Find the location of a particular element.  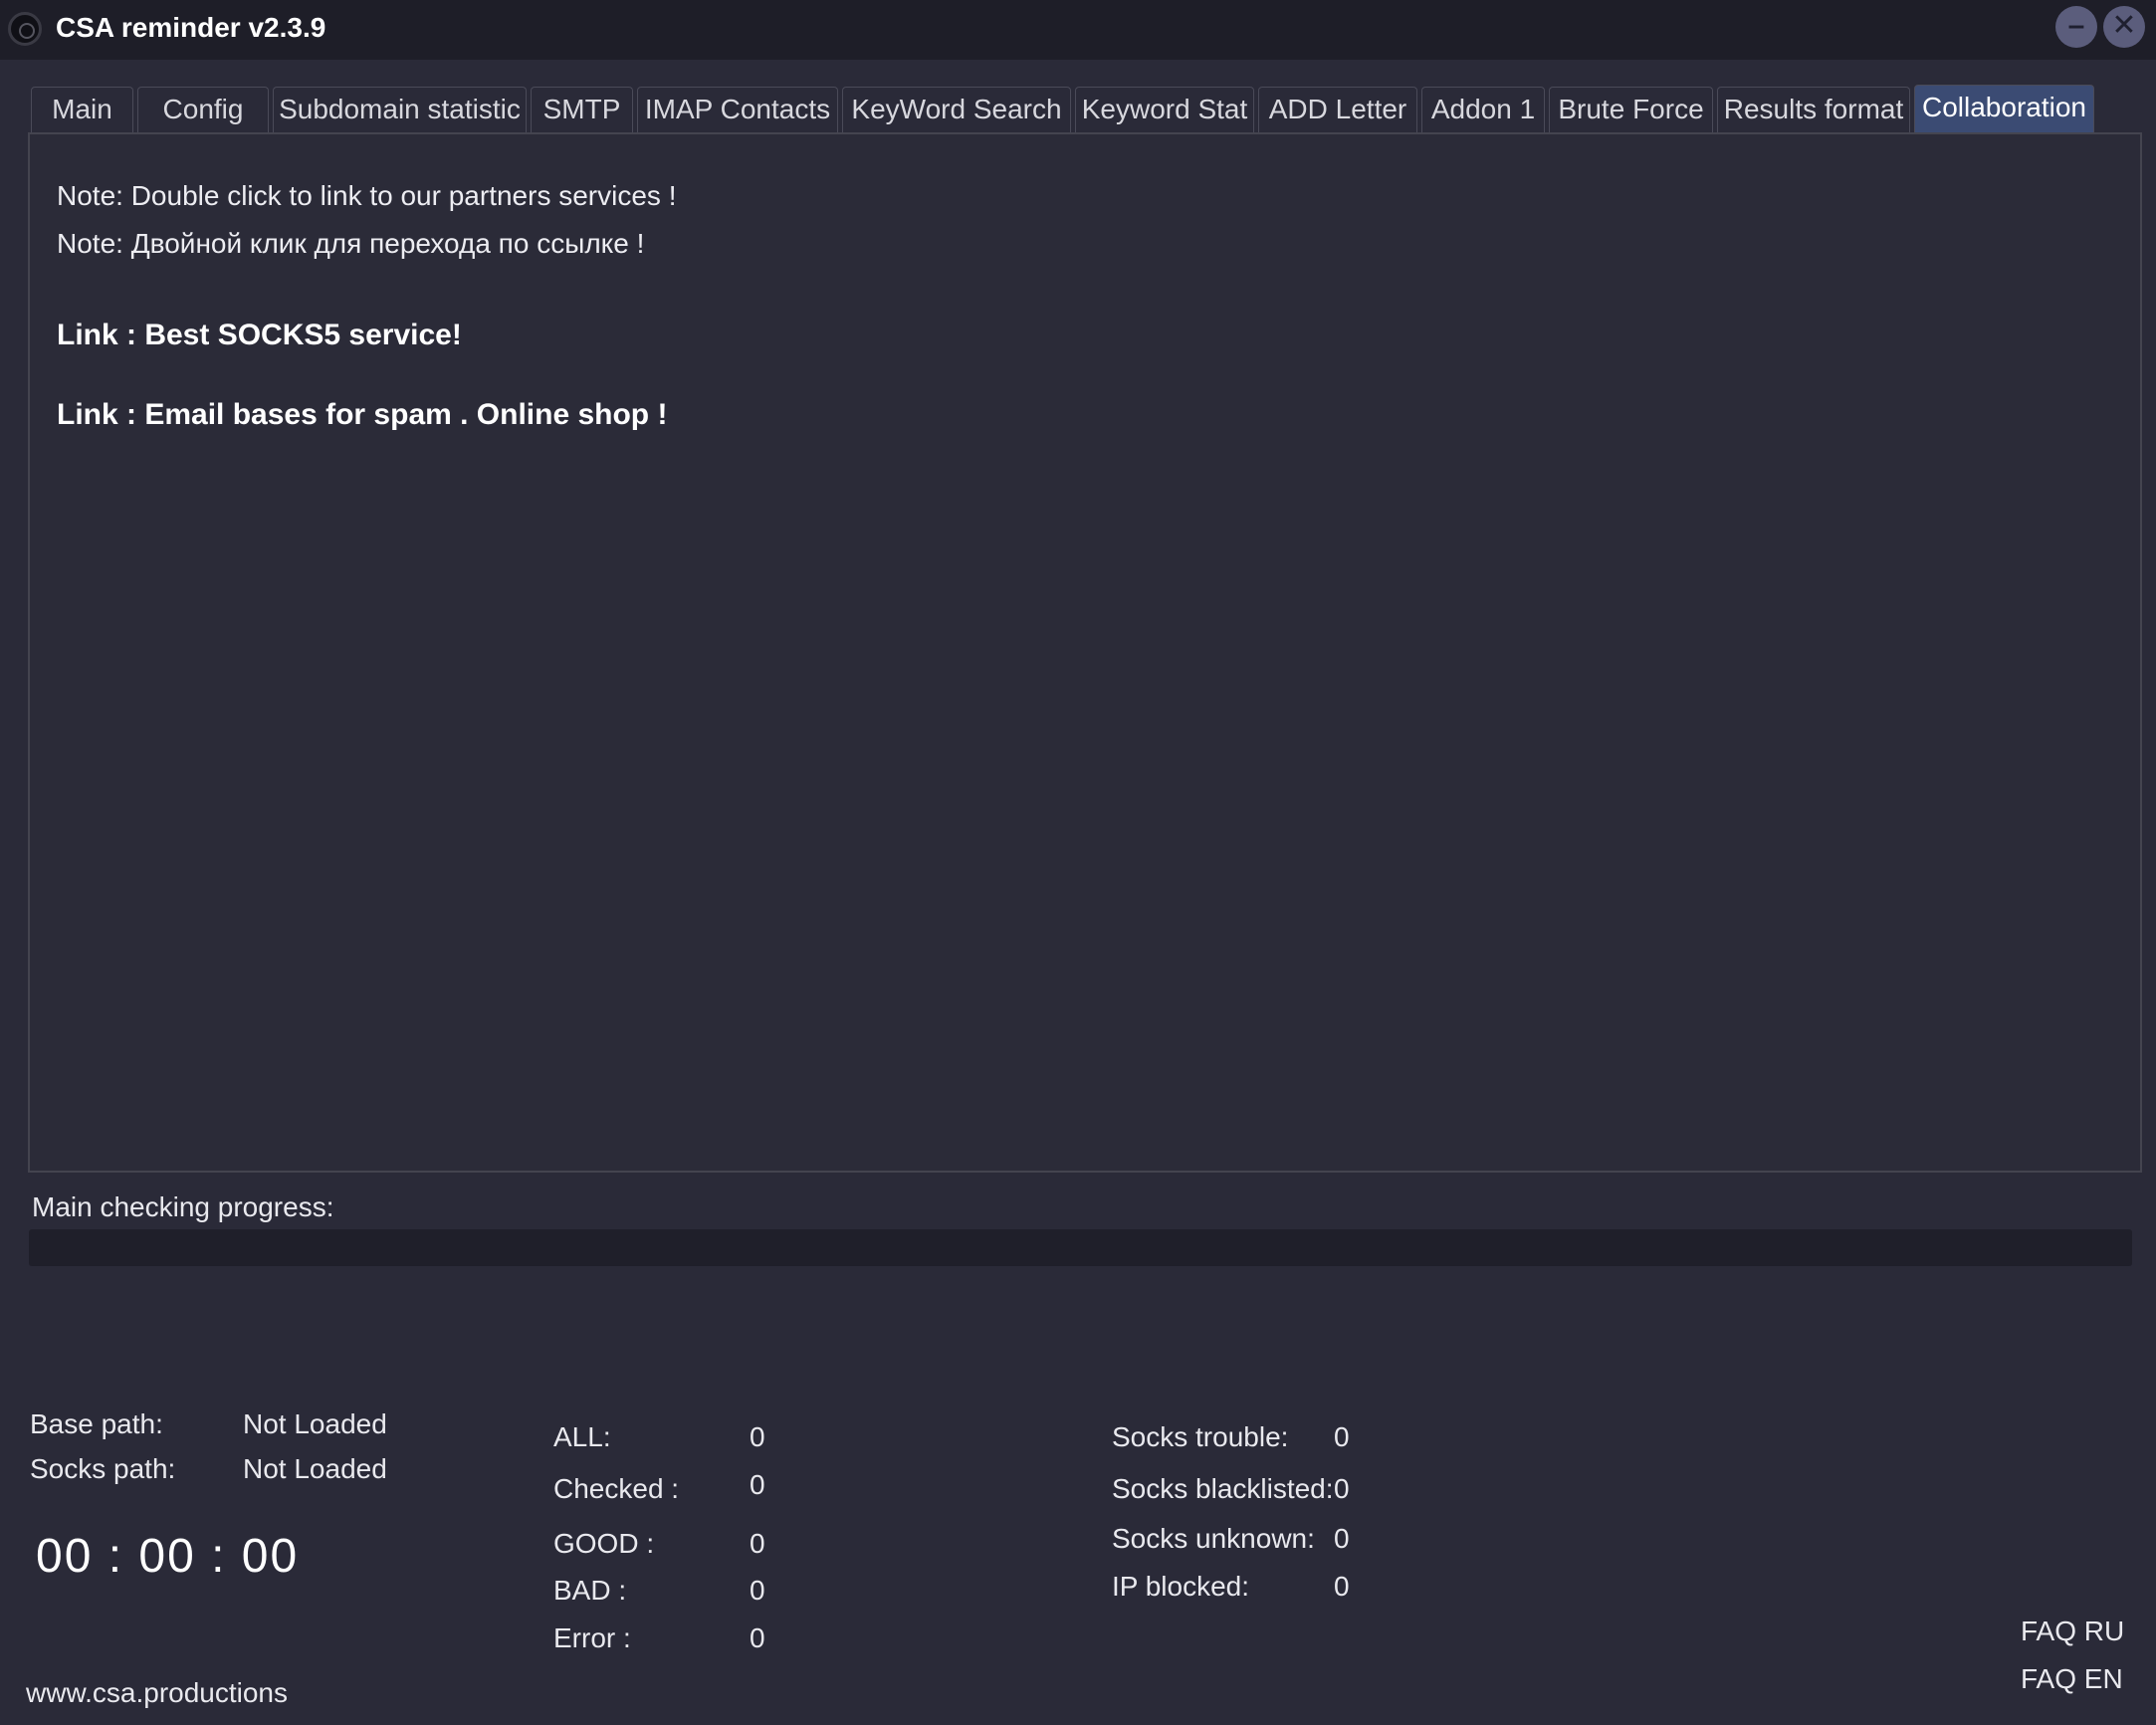

title-bar: CSA reminder v2.3.9 – ✕ is located at coordinates (1078, 30).